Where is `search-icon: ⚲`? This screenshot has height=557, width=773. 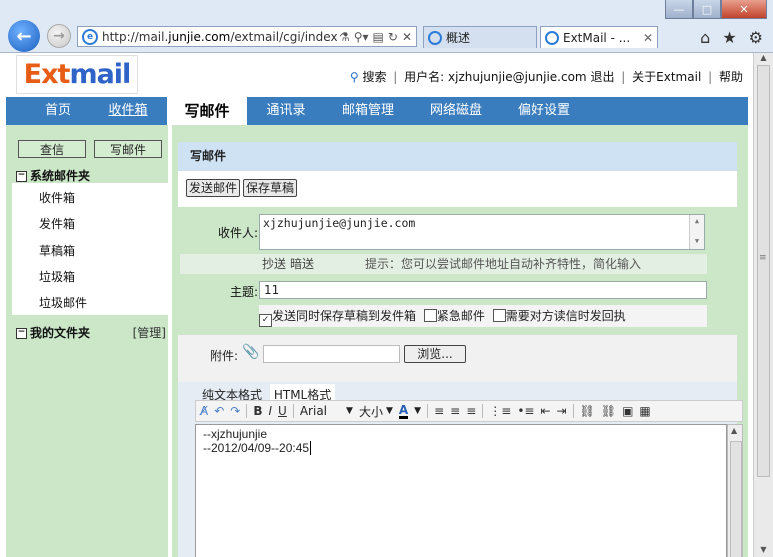 search-icon: ⚲ is located at coordinates (354, 77).